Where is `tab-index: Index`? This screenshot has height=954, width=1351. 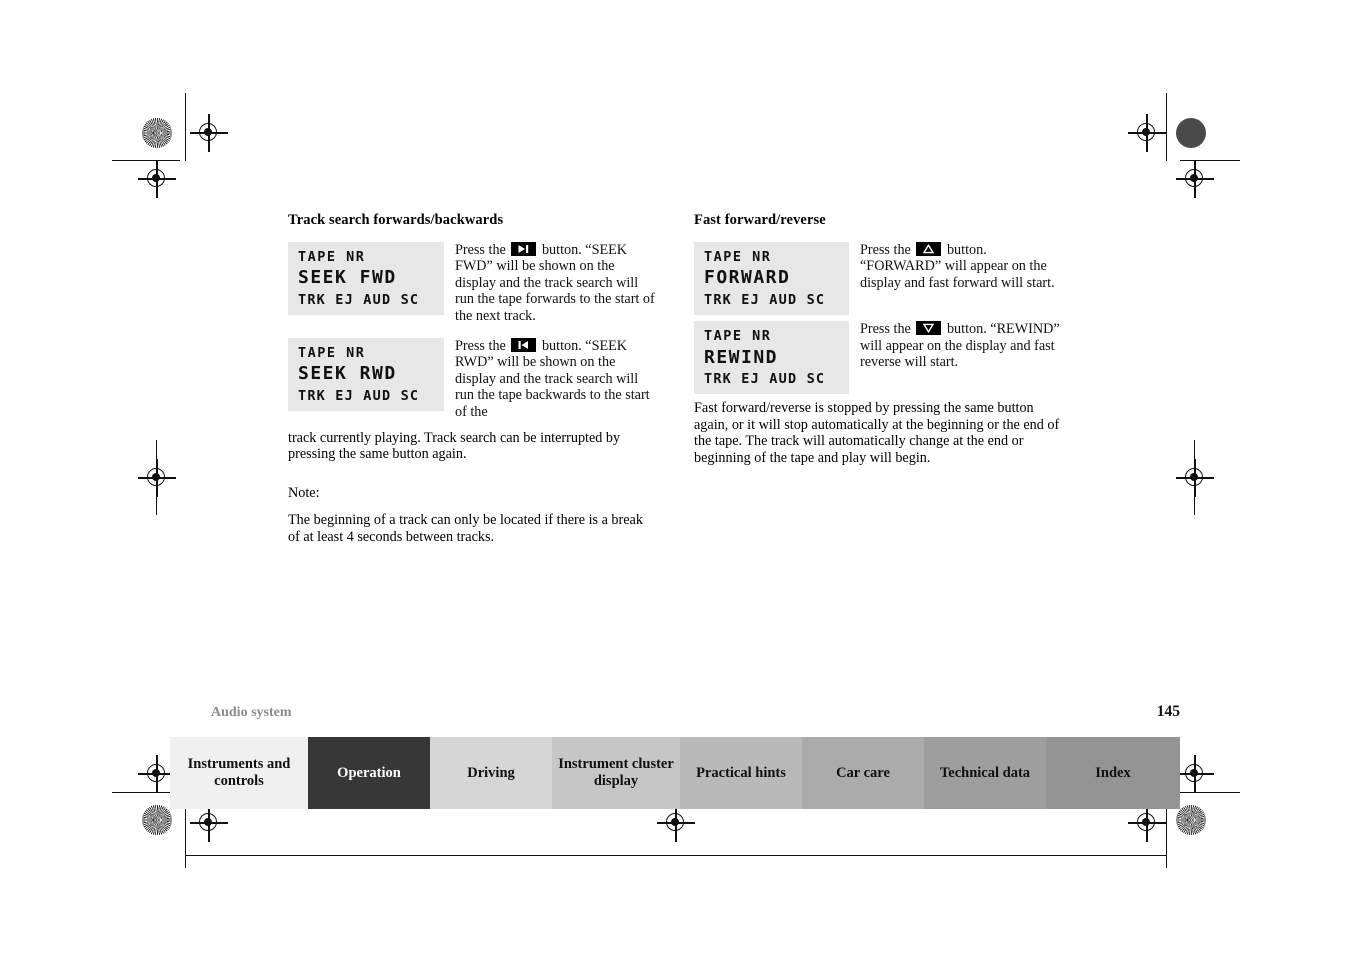 tab-index: Index is located at coordinates (1113, 773).